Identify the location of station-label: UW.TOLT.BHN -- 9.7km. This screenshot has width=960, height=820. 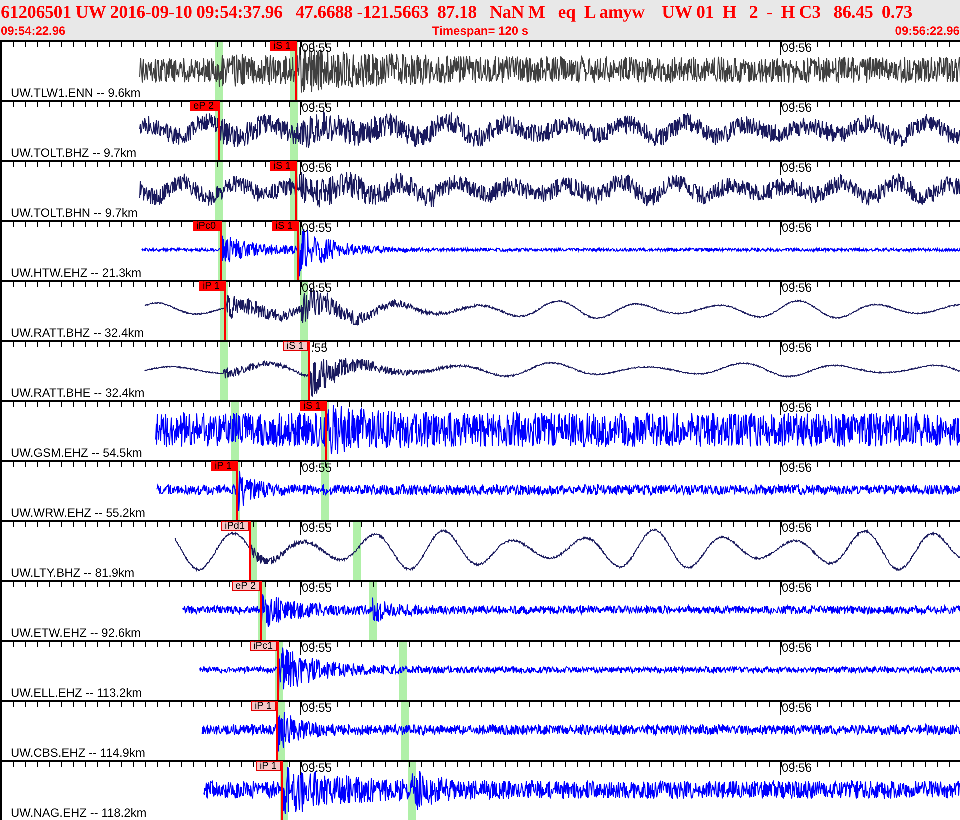
(74, 213).